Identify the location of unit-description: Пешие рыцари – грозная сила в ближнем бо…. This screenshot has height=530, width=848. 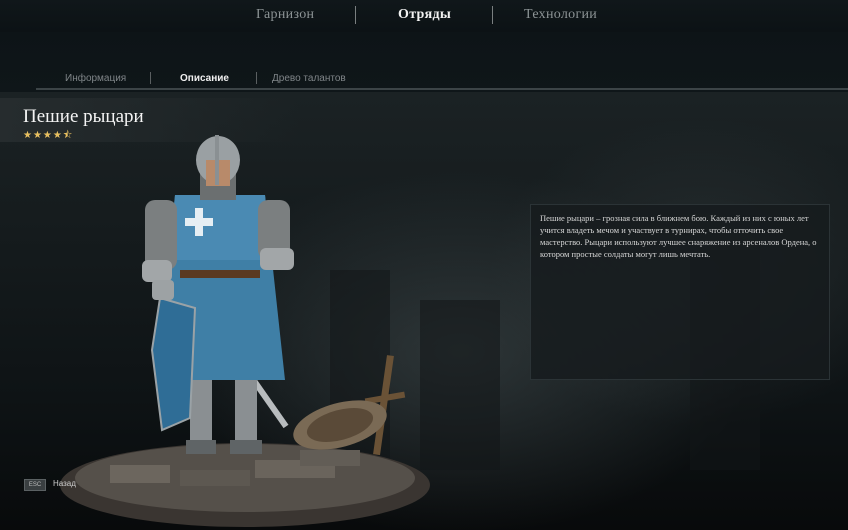
(678, 236).